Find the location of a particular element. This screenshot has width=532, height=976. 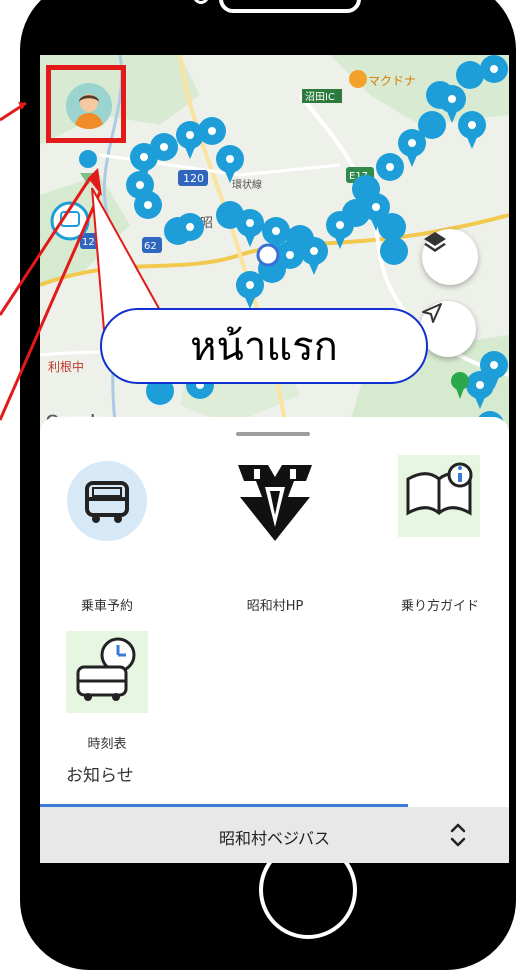

map-label-numata-ic: 沼田IC is located at coordinates (320, 96).